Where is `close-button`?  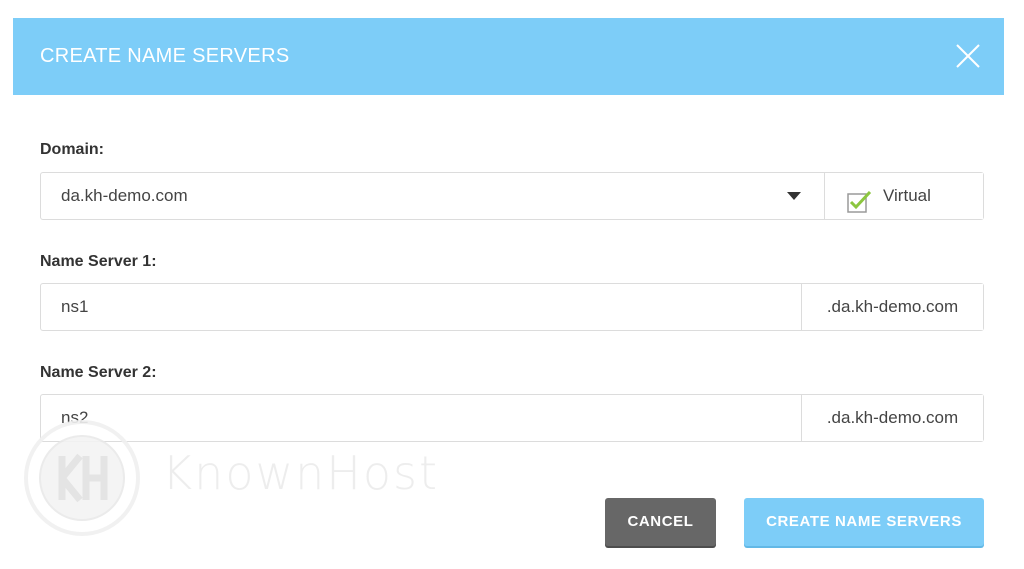
close-button is located at coordinates (968, 56).